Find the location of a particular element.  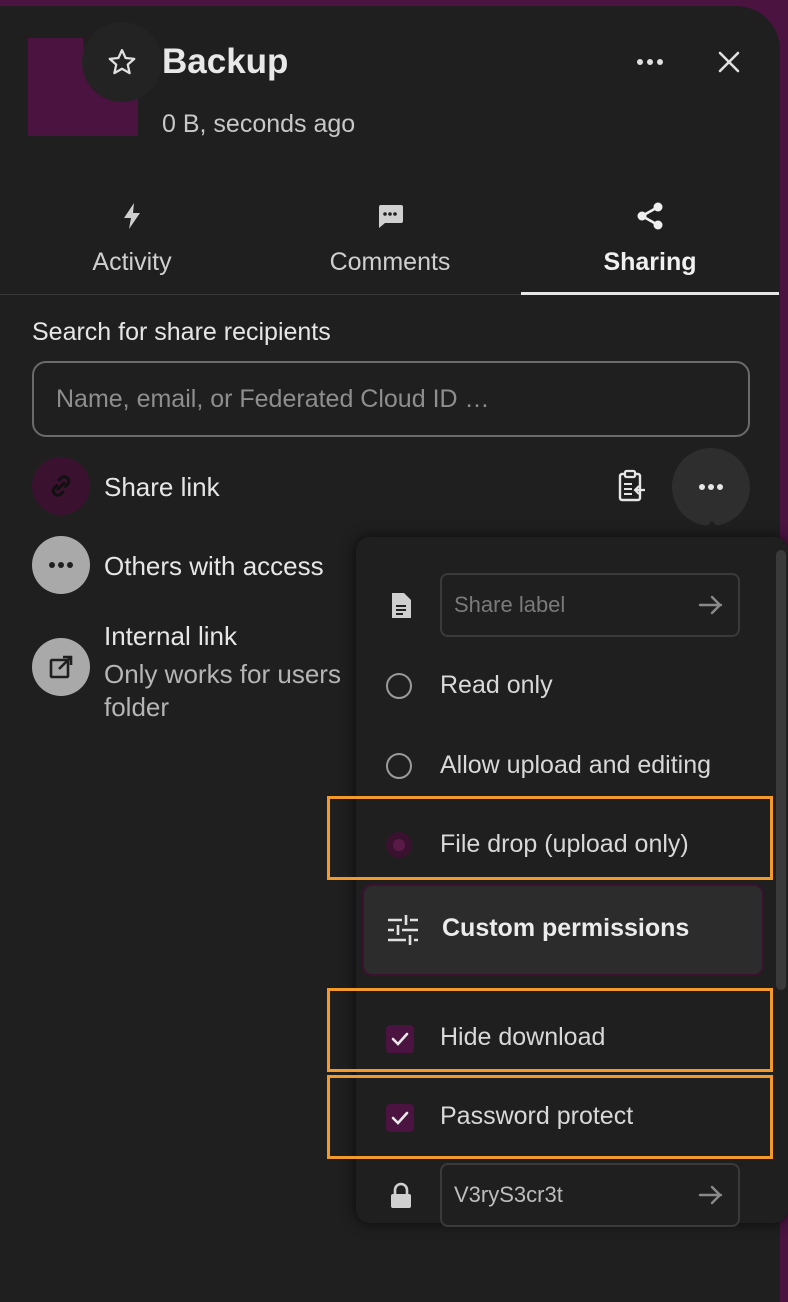

close-button is located at coordinates (729, 62).